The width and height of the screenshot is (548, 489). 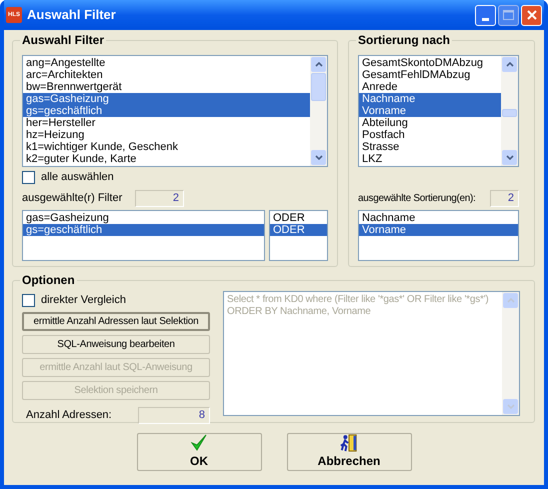 I want to click on list-item: k2=guter Kunde, Karte, so click(x=166, y=159).